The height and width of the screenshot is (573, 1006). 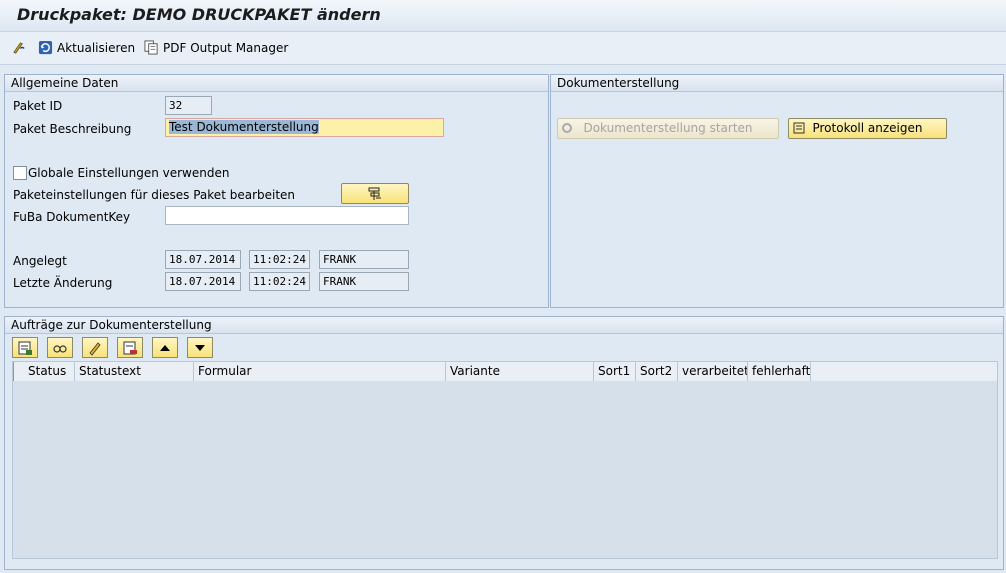 I want to click on show-protocol-label: Protokoll anzeigen, so click(x=867, y=128).